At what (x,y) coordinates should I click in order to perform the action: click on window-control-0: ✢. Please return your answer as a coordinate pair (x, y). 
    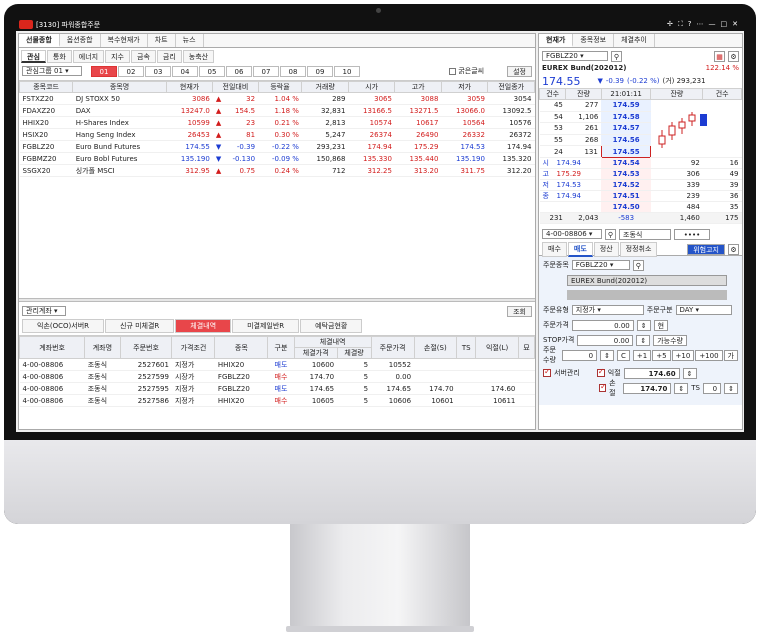
    Looking at the image, I should click on (670, 24).